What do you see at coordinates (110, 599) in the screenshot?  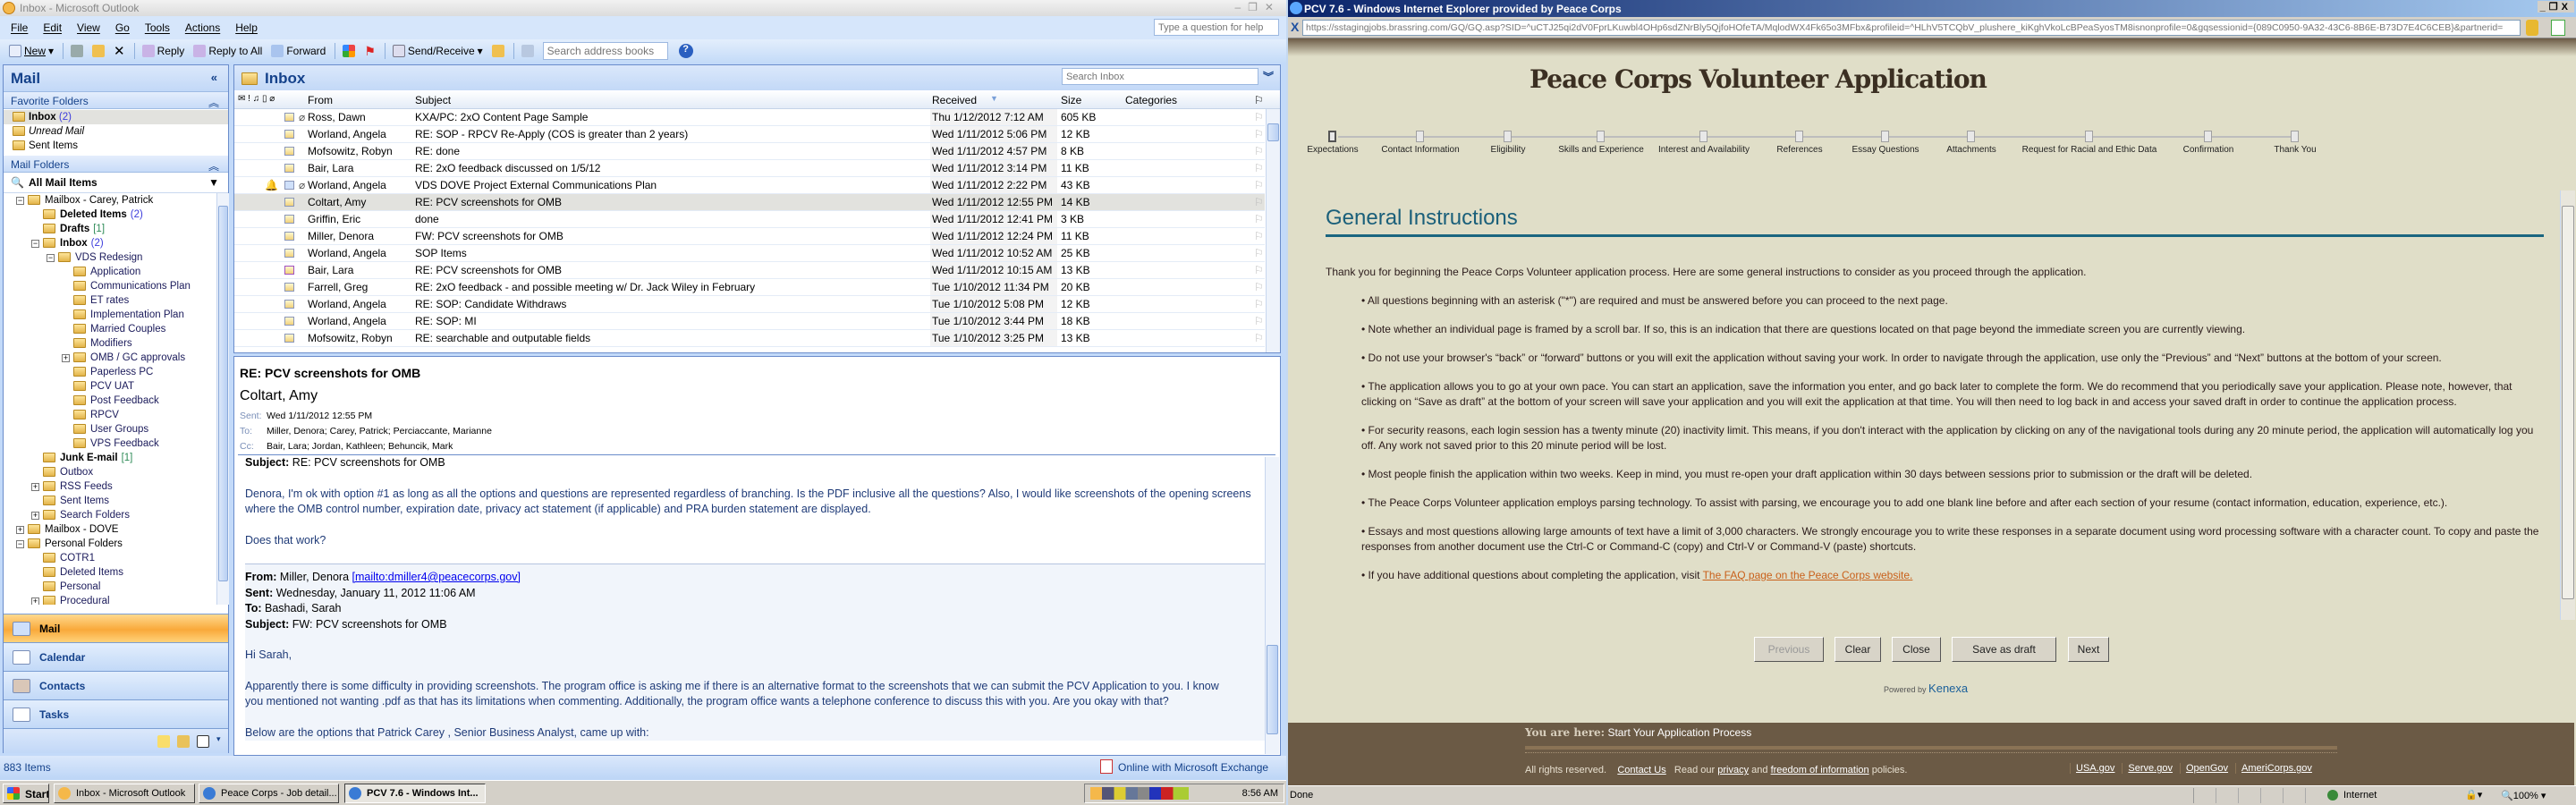 I see `folder-tree-item: + Procedural` at bounding box center [110, 599].